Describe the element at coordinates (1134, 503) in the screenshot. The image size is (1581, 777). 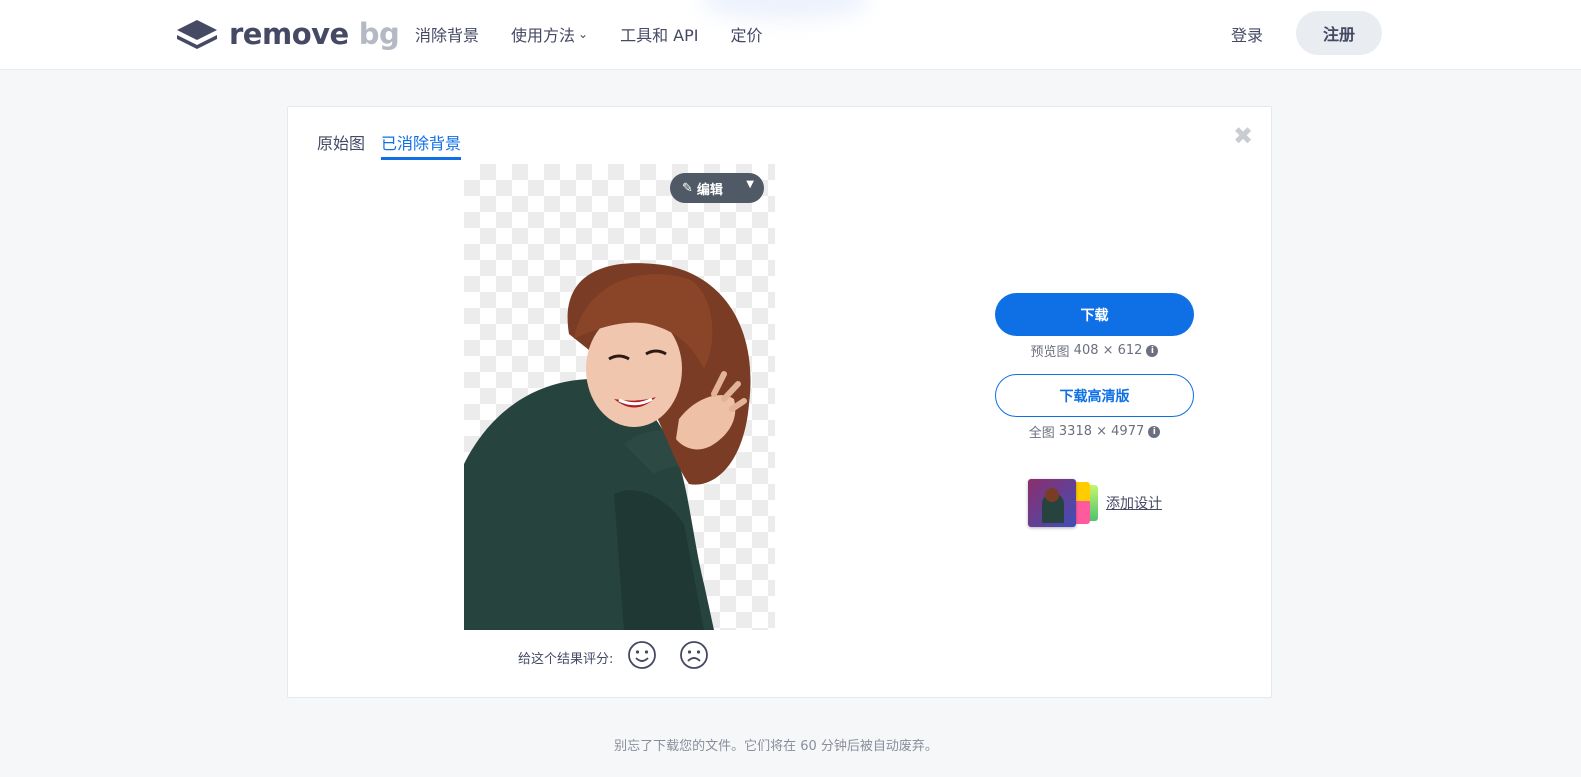
I see `add-design-label: 添加设计` at that location.